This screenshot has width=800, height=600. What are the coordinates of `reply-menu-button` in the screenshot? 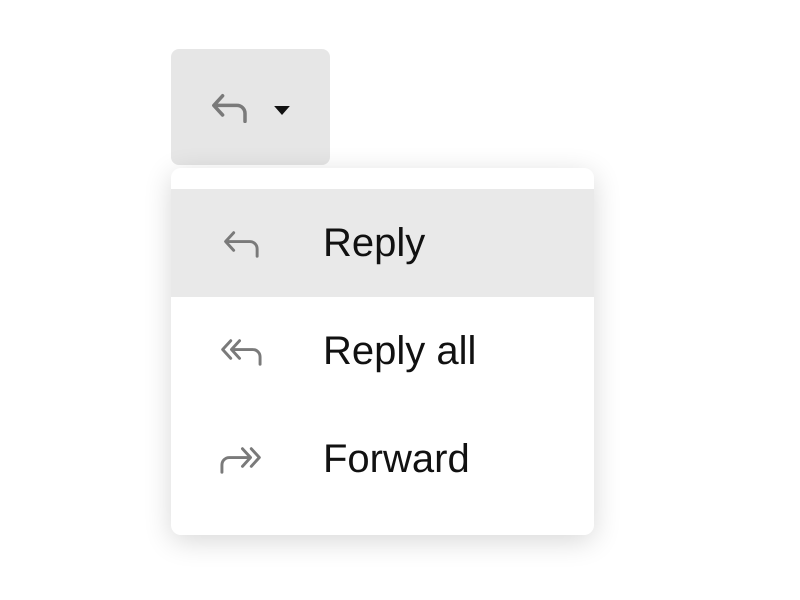 It's located at (250, 107).